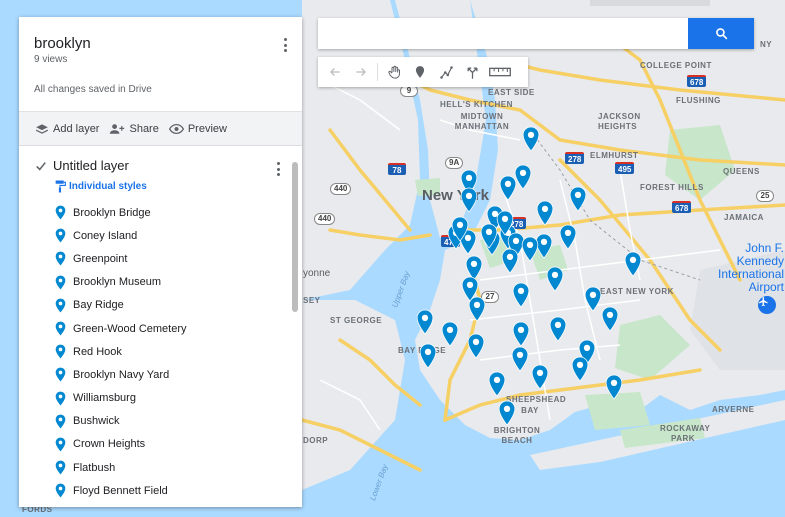  Describe the element at coordinates (295, 237) in the screenshot. I see `panel-scrollbar` at that location.